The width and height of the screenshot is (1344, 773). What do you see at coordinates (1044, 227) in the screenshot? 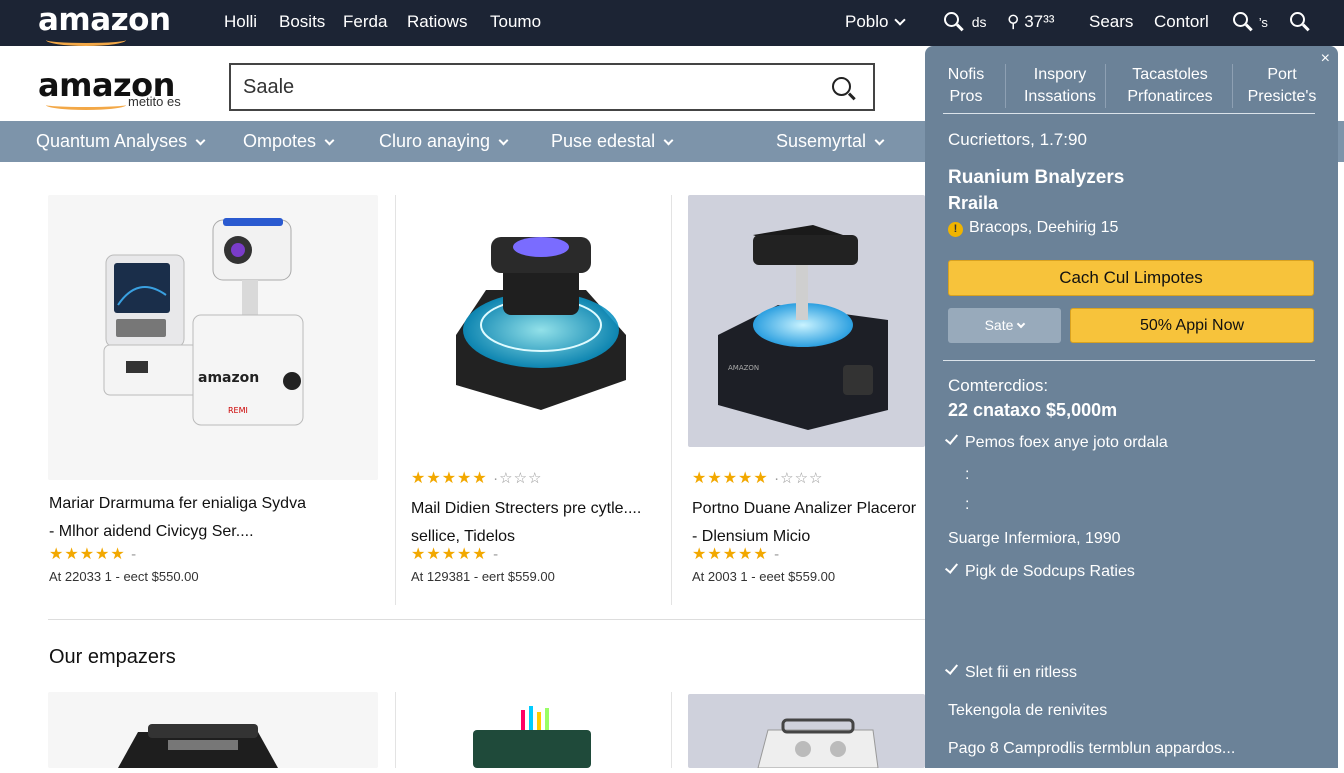
I see `delivery-notice-text: Bracops, Deehirig 15` at bounding box center [1044, 227].